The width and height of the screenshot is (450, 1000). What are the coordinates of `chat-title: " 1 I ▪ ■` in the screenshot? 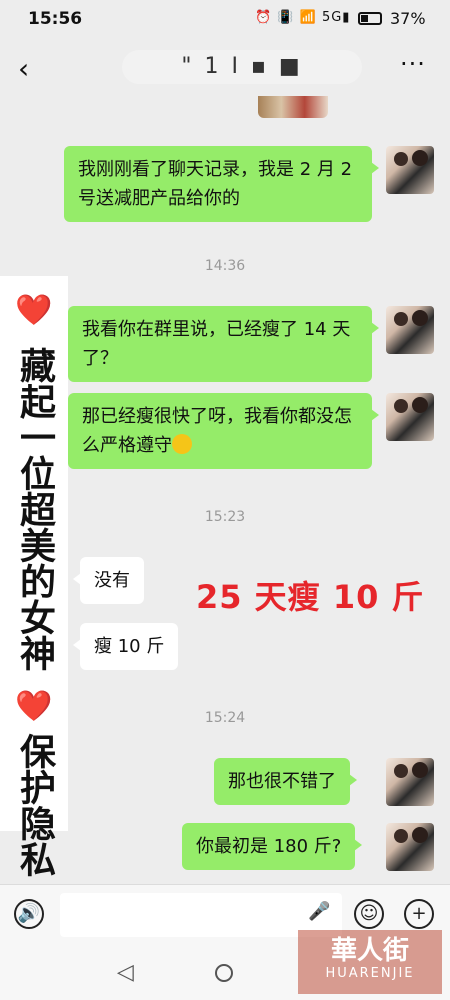 It's located at (242, 67).